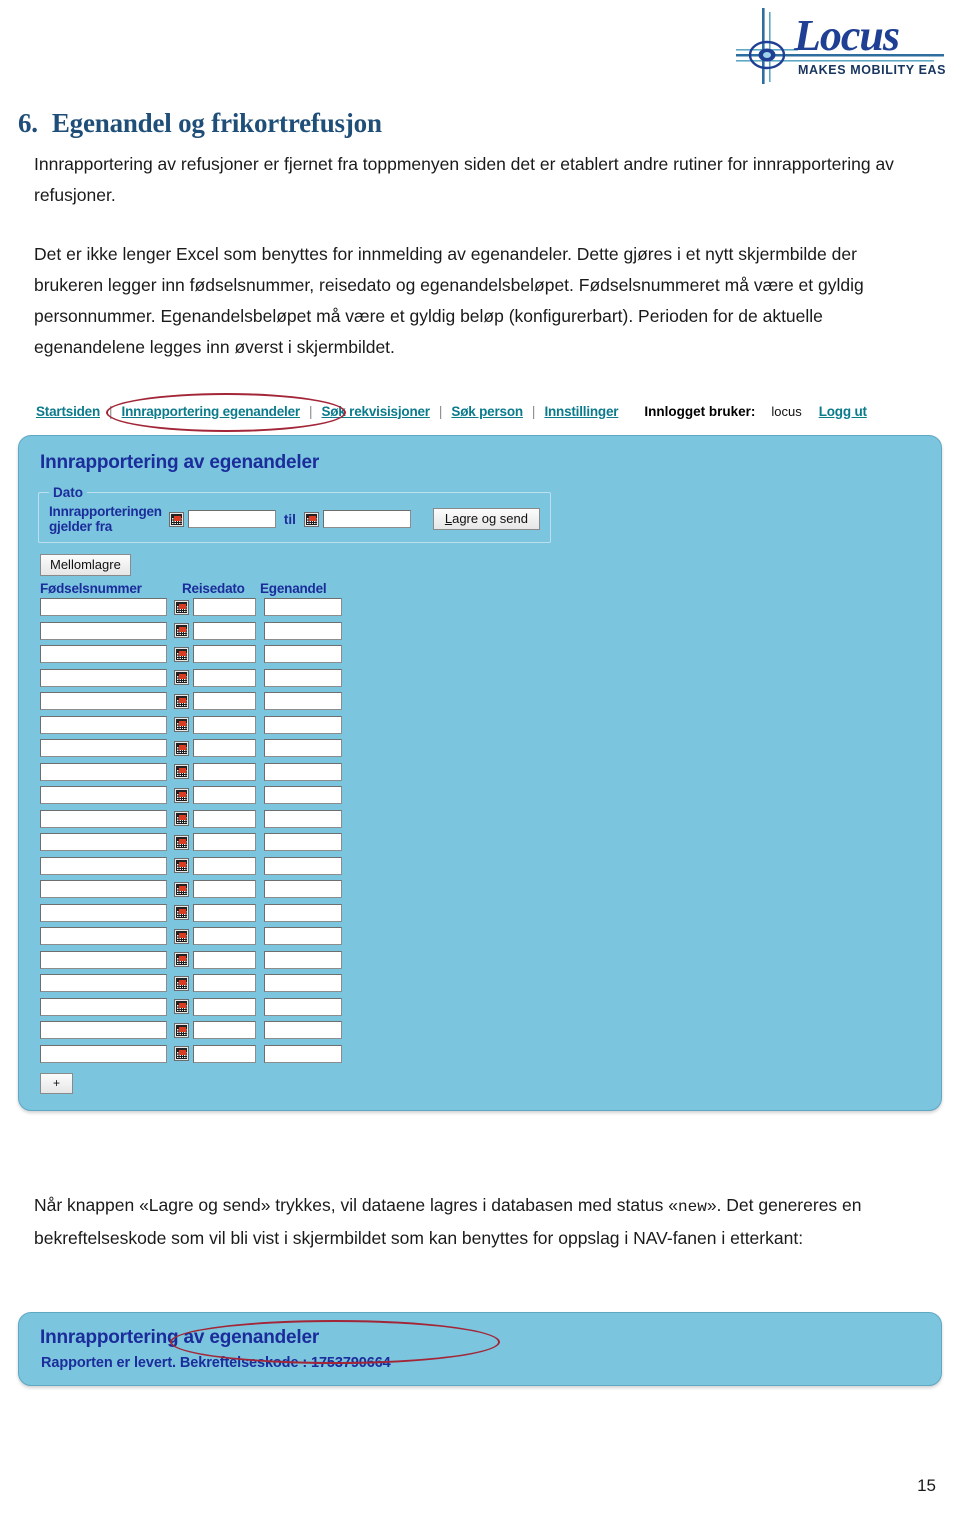 This screenshot has width=960, height=1514. I want to click on nav-item-startsiden: Startsiden, so click(68, 411).